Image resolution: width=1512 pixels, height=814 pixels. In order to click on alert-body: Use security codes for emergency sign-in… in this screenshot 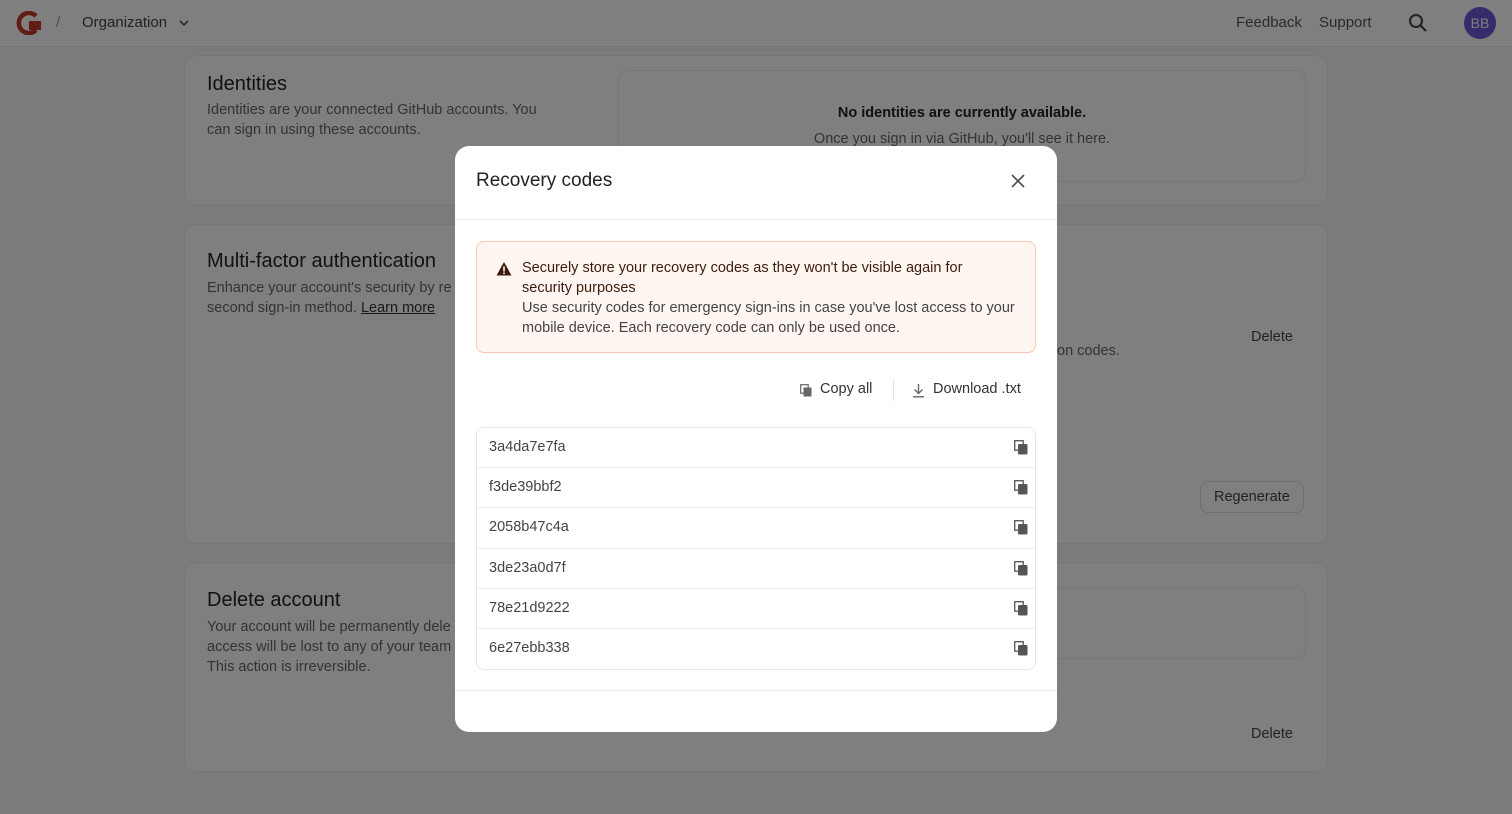, I will do `click(768, 318)`.